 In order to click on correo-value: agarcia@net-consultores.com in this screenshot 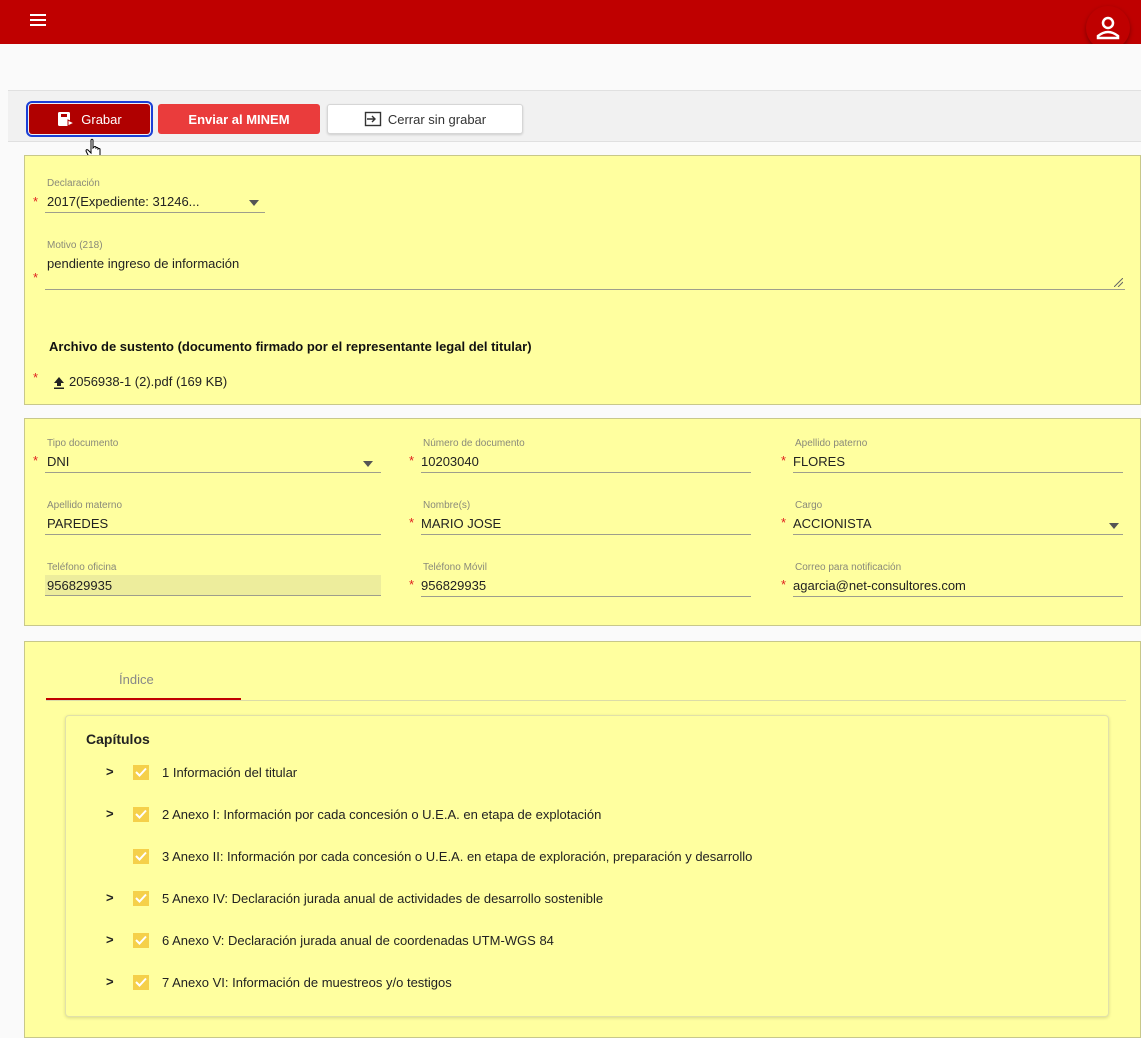, I will do `click(879, 585)`.